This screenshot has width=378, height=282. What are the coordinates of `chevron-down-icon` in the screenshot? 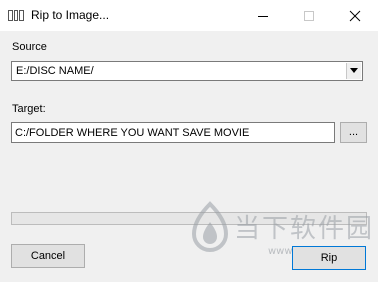 It's located at (354, 70).